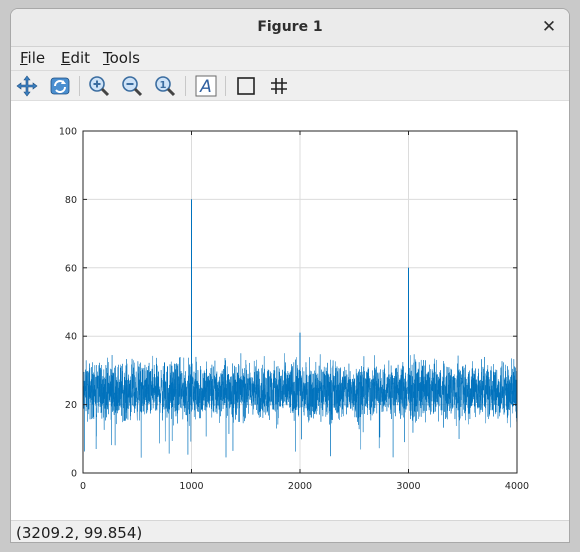  What do you see at coordinates (24, 58) in the screenshot?
I see `menu-file-mnemonic: F` at bounding box center [24, 58].